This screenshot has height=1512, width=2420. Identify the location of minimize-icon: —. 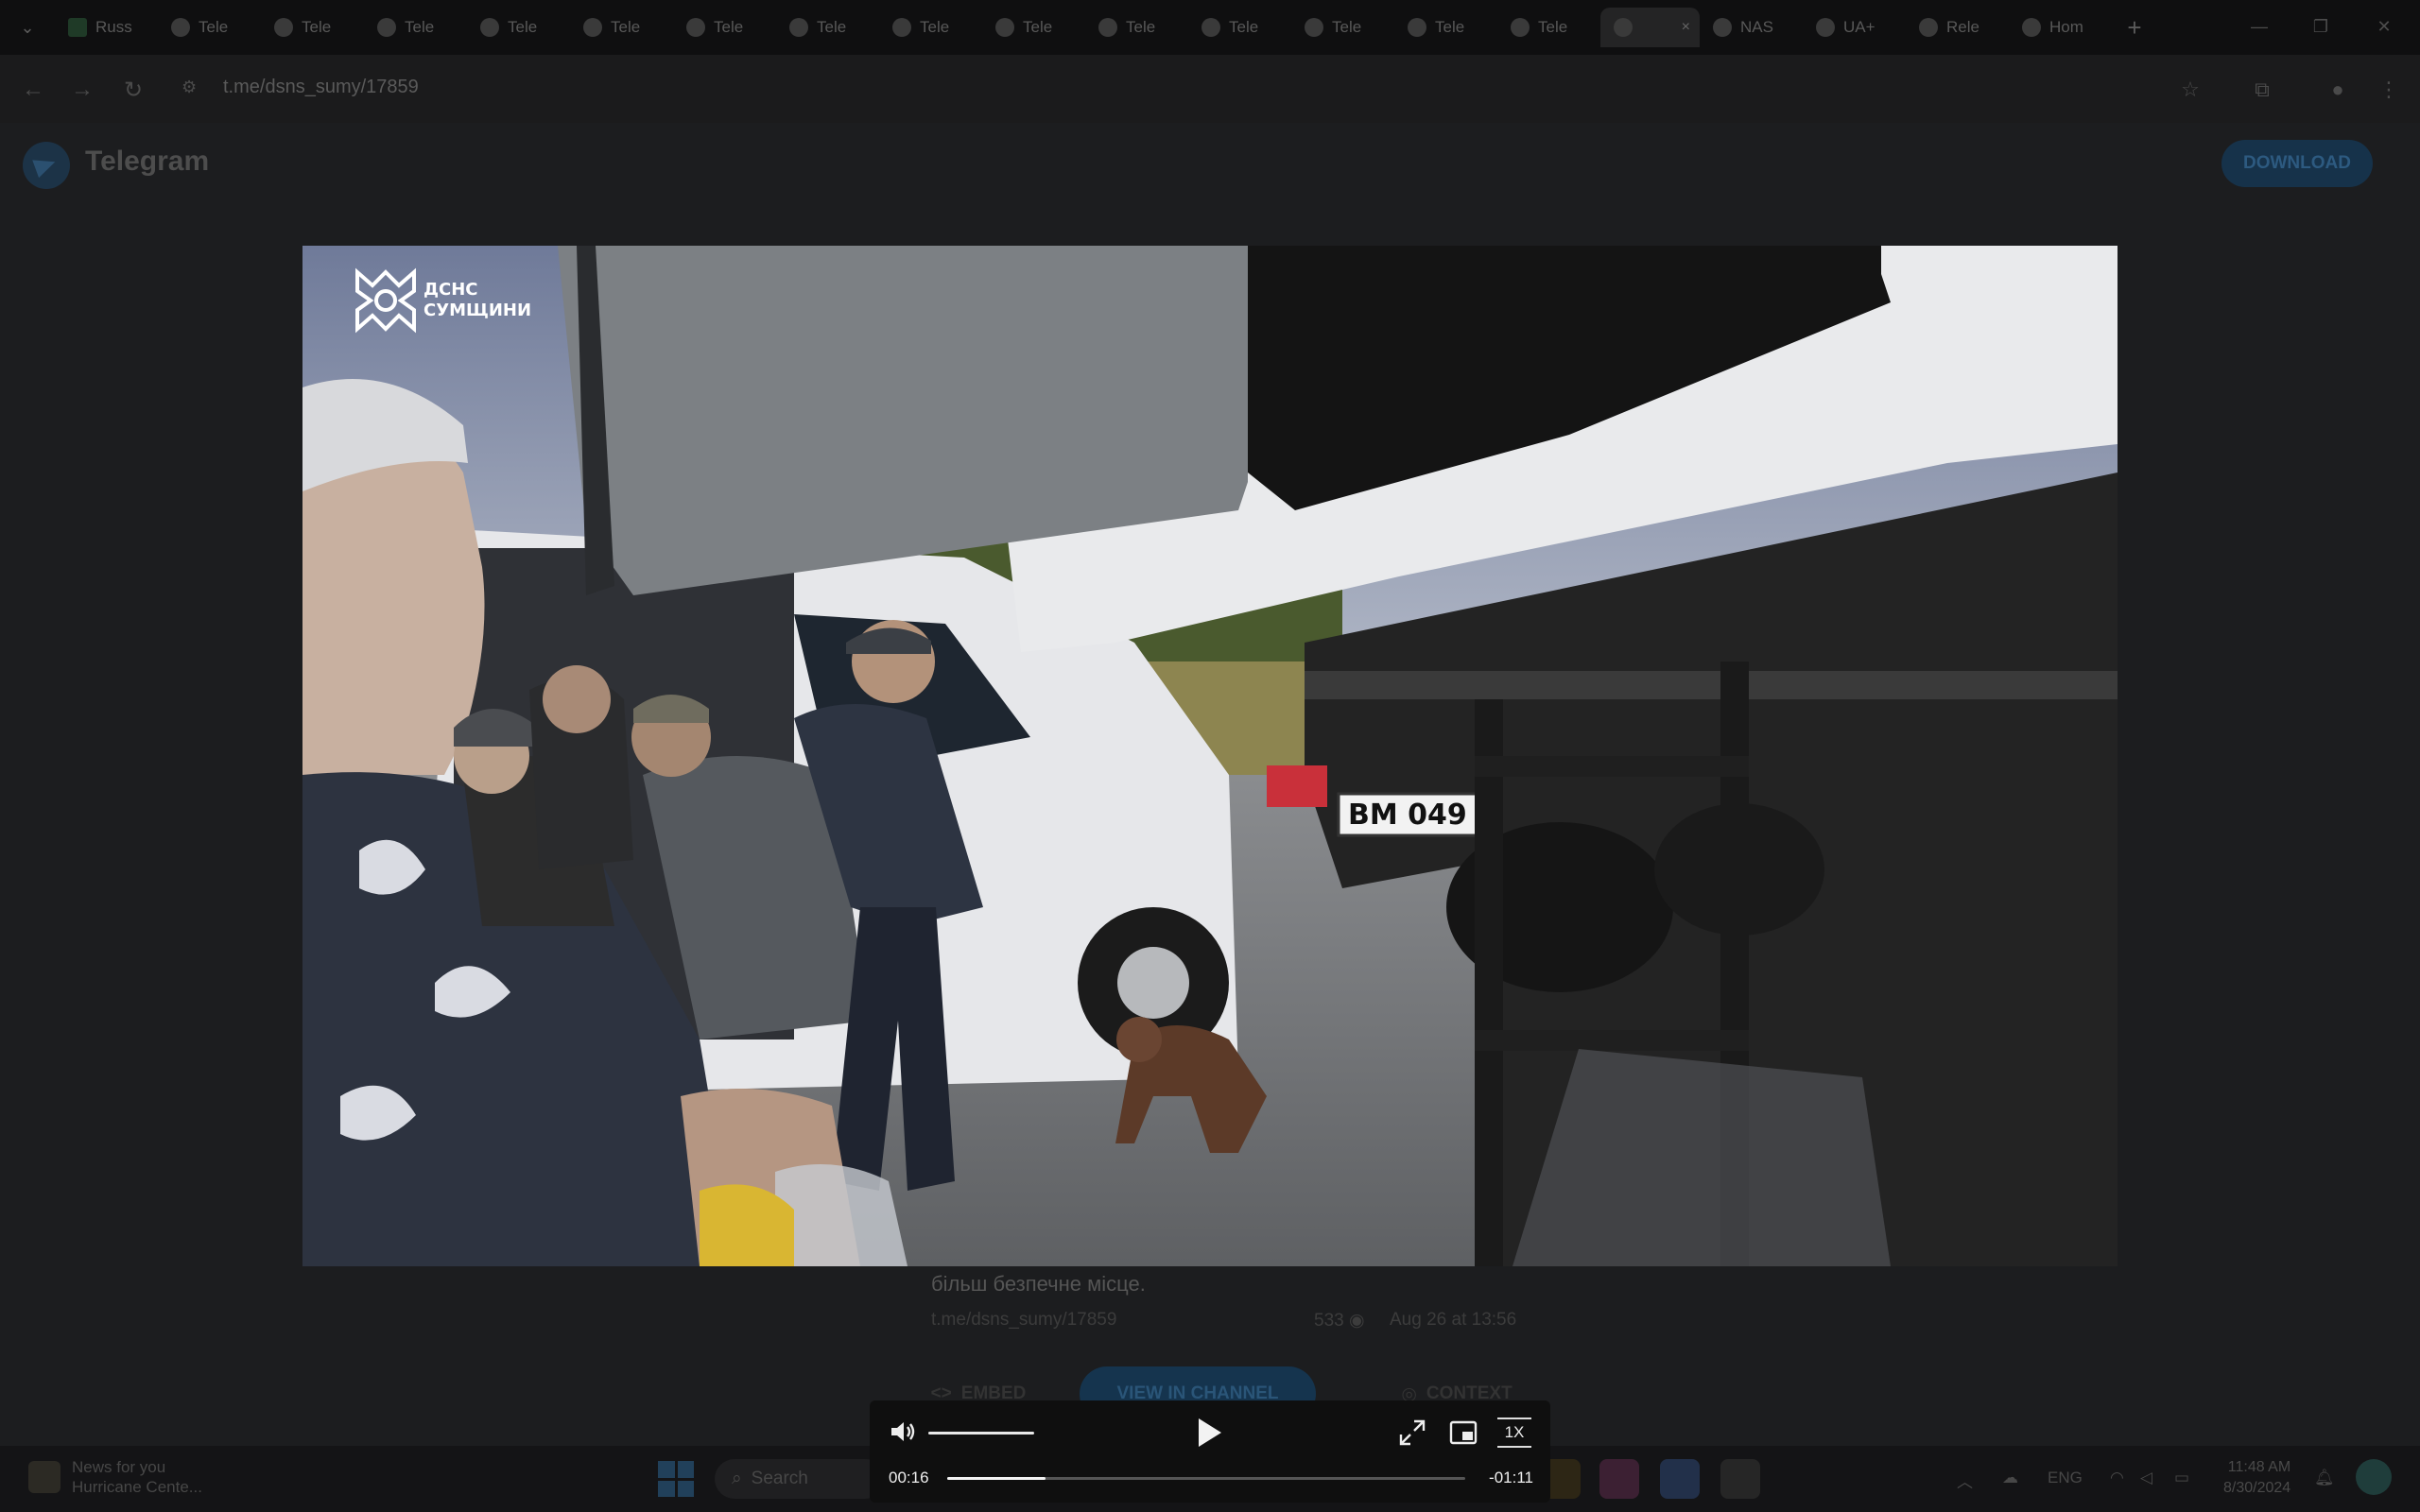
(2259, 26).